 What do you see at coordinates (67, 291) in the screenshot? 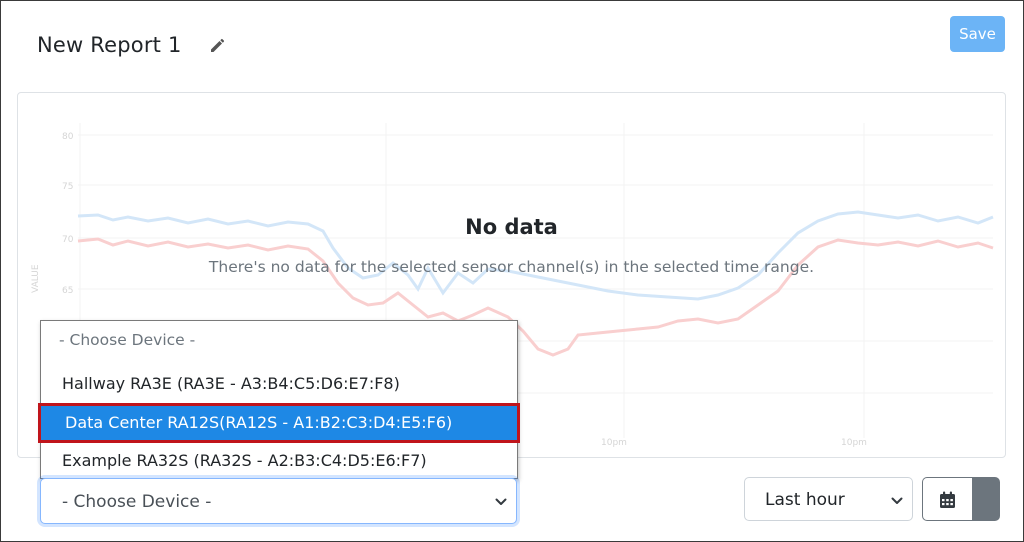
I see `tick-label: 65` at bounding box center [67, 291].